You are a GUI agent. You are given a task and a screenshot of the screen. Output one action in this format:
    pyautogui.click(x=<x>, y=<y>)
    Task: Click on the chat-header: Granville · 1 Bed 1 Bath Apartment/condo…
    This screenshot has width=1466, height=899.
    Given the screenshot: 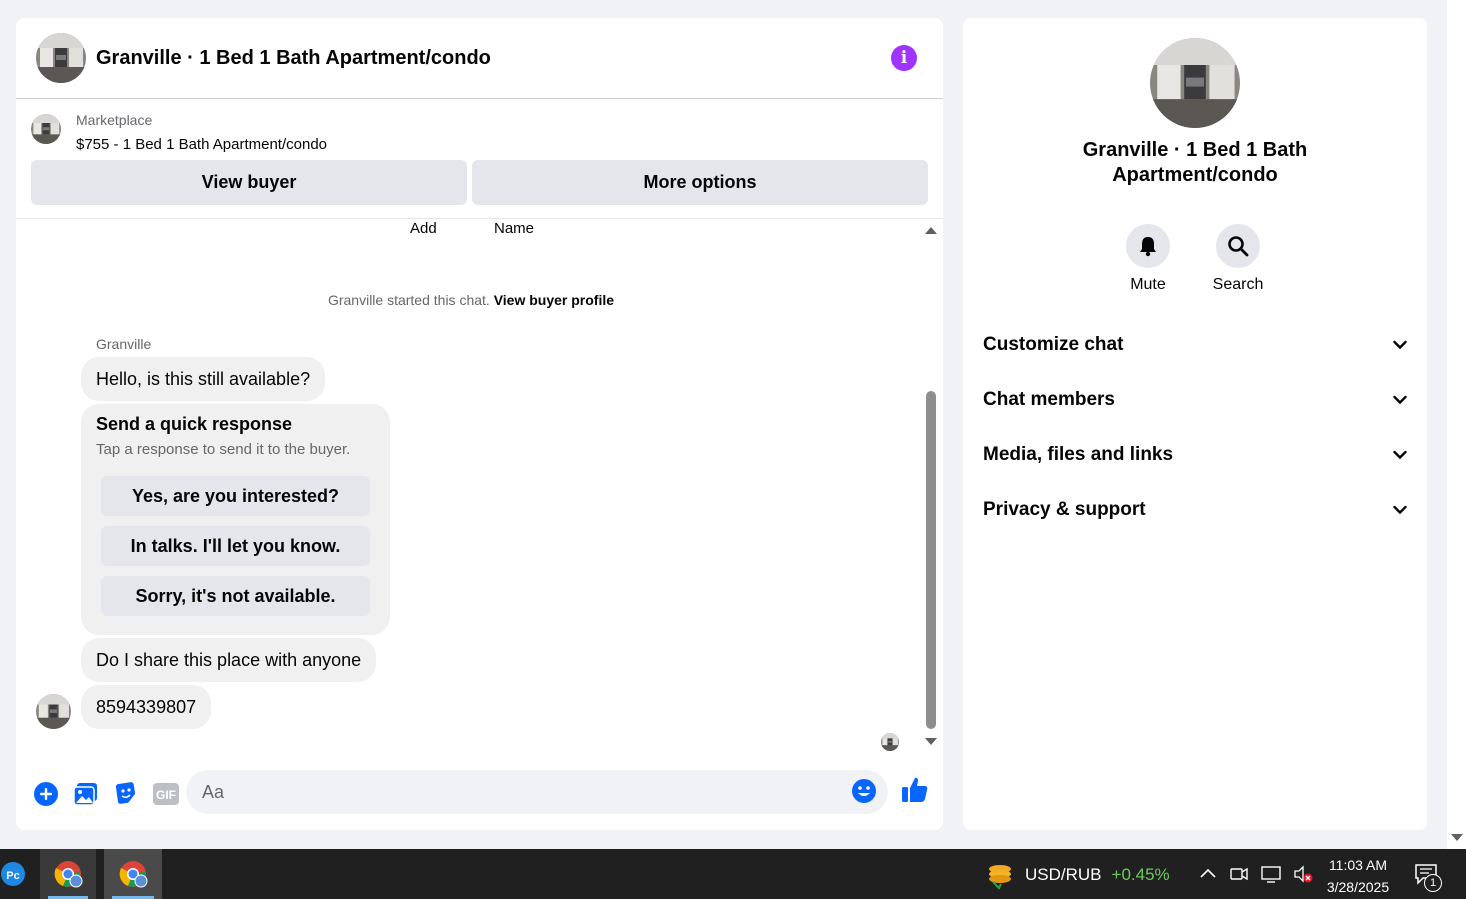 What is the action you would take?
    pyautogui.click(x=479, y=58)
    